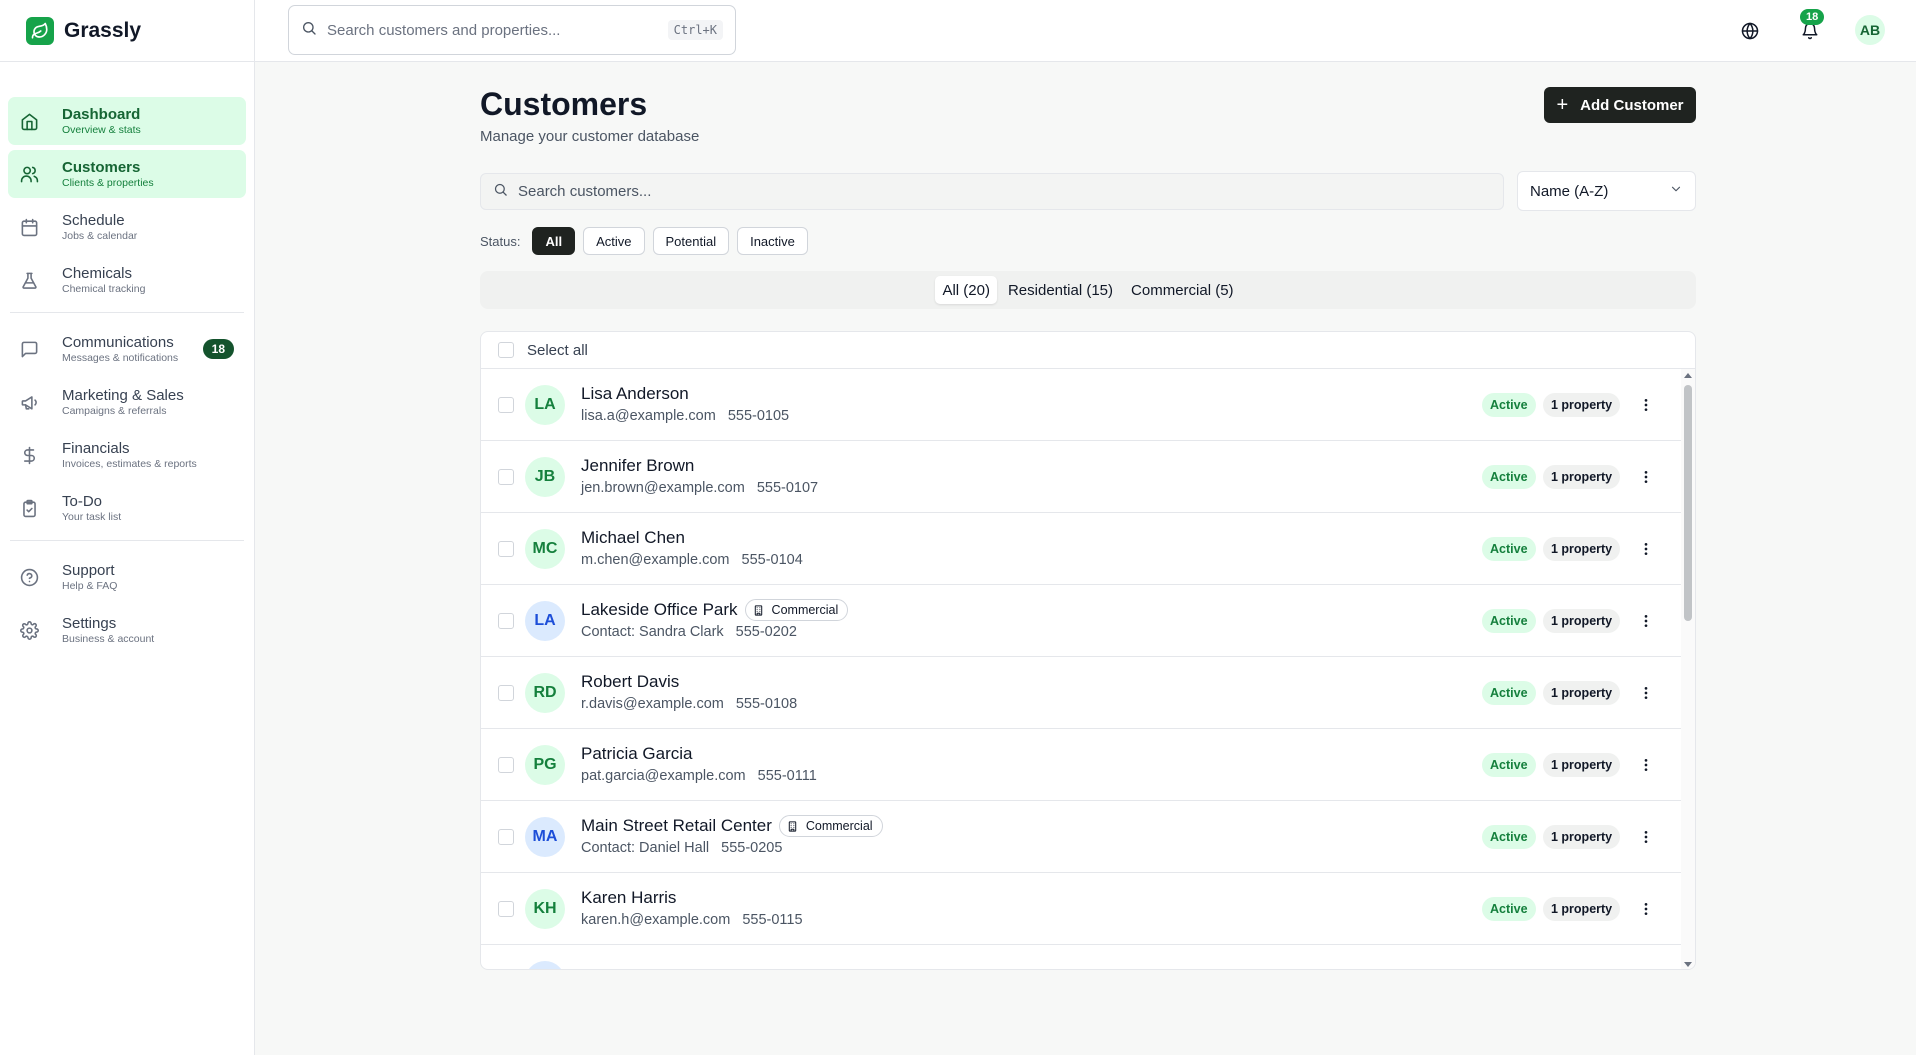 Image resolution: width=1916 pixels, height=1055 pixels. I want to click on customer-meta: lisa.a@example.com 555-0105, so click(685, 416).